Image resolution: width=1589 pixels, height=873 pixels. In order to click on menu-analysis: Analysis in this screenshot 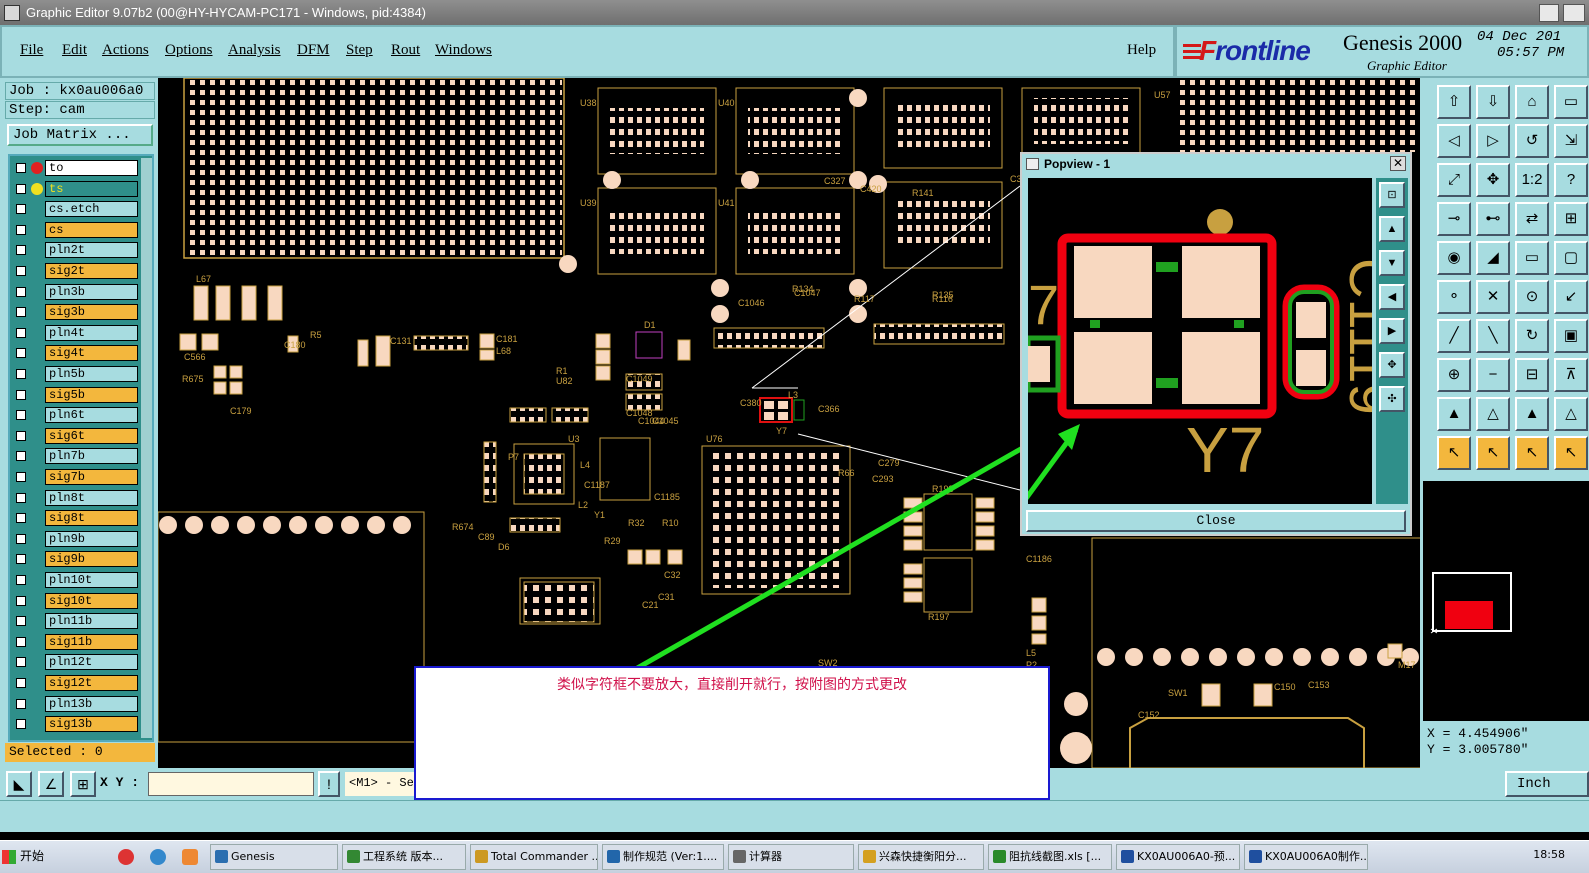, I will do `click(254, 50)`.